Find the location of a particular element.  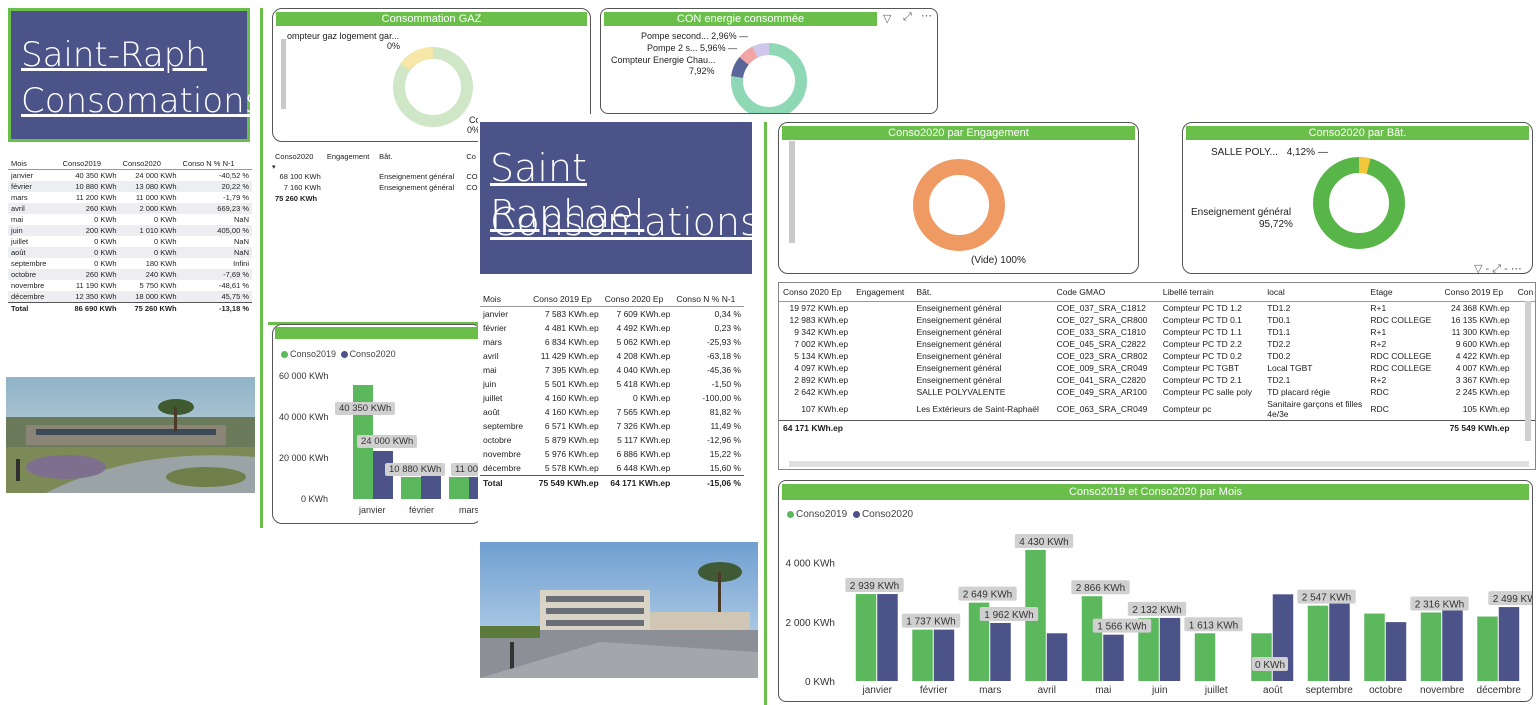

table-row: mars 6 834 KWh.ep 5 062 KWh.ep -25,93 % is located at coordinates (612, 342).